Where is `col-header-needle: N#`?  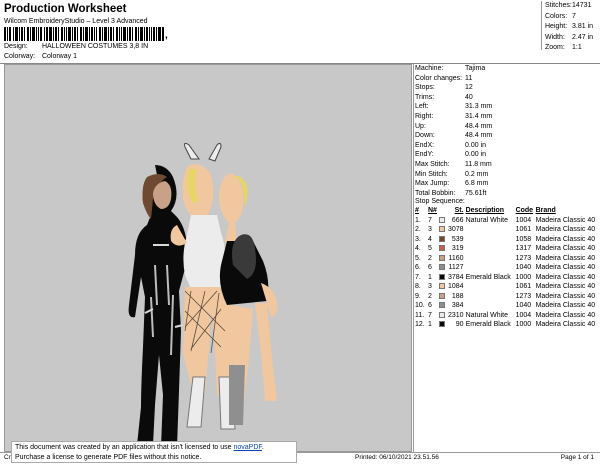
col-header-needle: N# is located at coordinates (432, 210).